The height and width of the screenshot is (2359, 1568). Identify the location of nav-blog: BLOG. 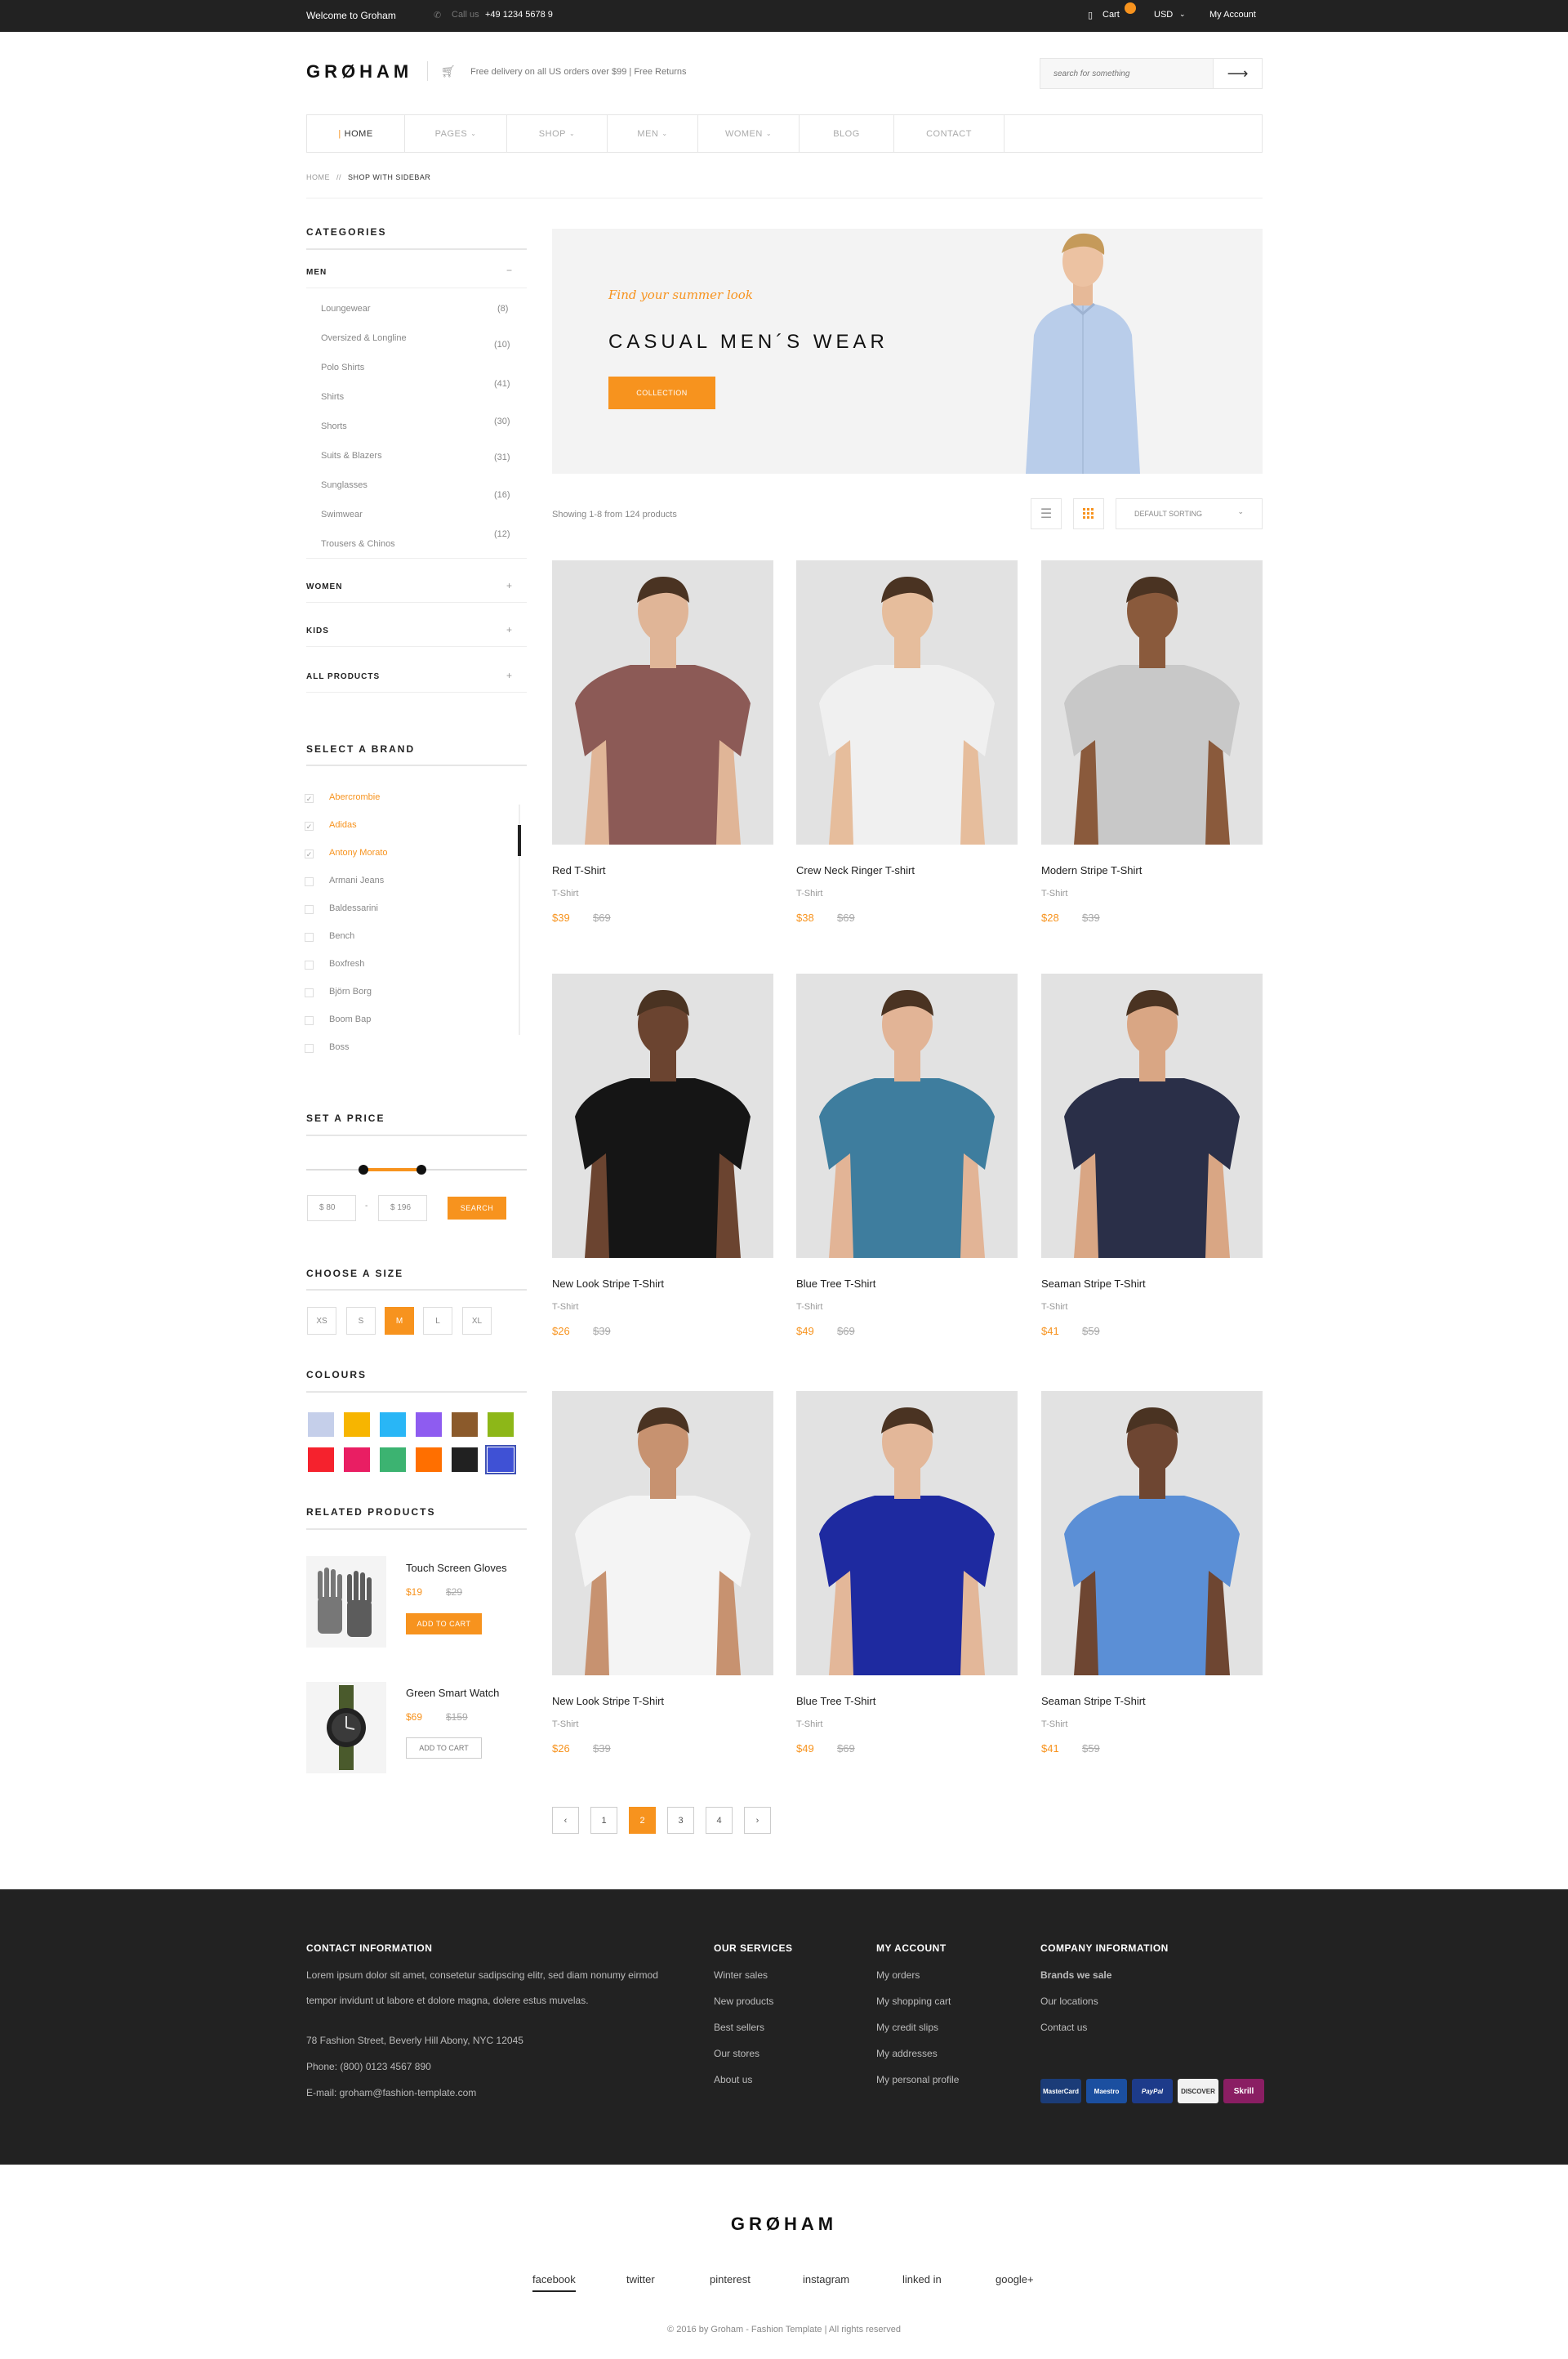
(847, 133).